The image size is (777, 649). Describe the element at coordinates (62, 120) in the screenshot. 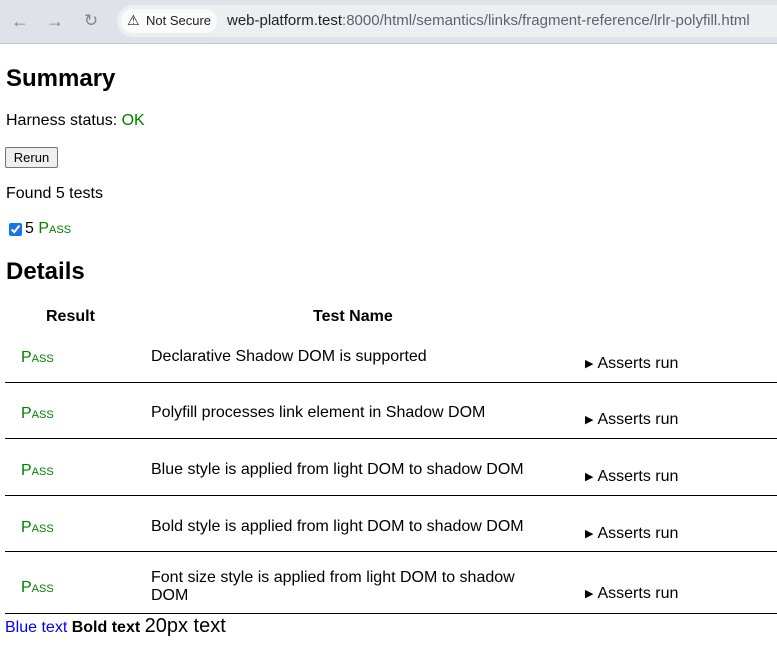

I see `harness-label: Harness status:` at that location.